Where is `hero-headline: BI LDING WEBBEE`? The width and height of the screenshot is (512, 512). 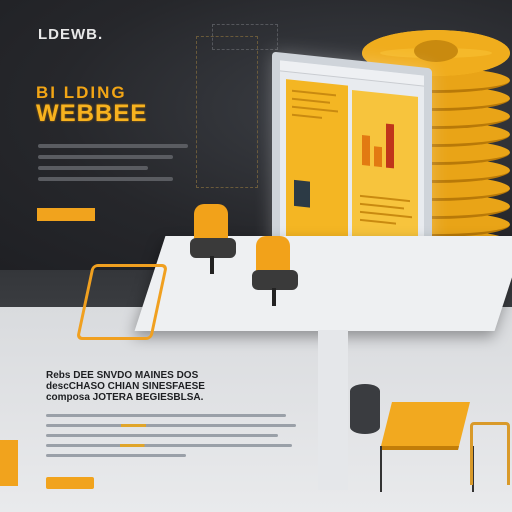
hero-headline: BI LDING WEBBEE is located at coordinates (111, 105).